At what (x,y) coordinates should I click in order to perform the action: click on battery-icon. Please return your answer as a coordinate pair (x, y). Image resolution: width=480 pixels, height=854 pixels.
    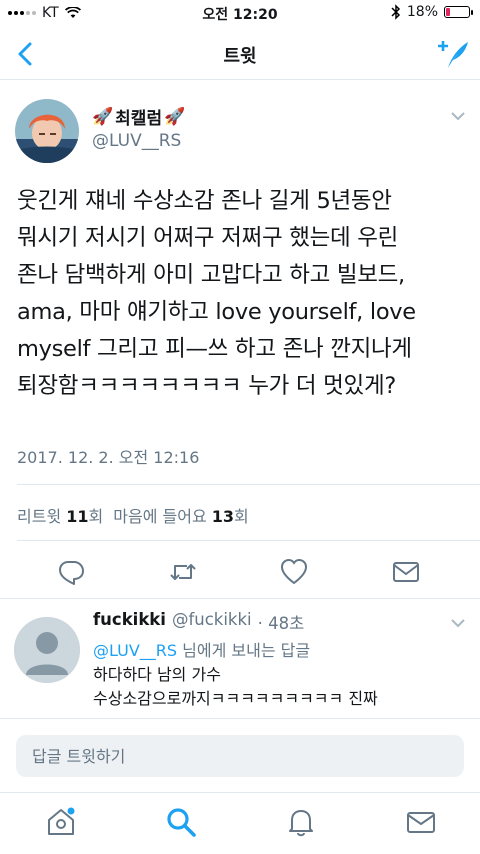
    Looking at the image, I should click on (458, 12).